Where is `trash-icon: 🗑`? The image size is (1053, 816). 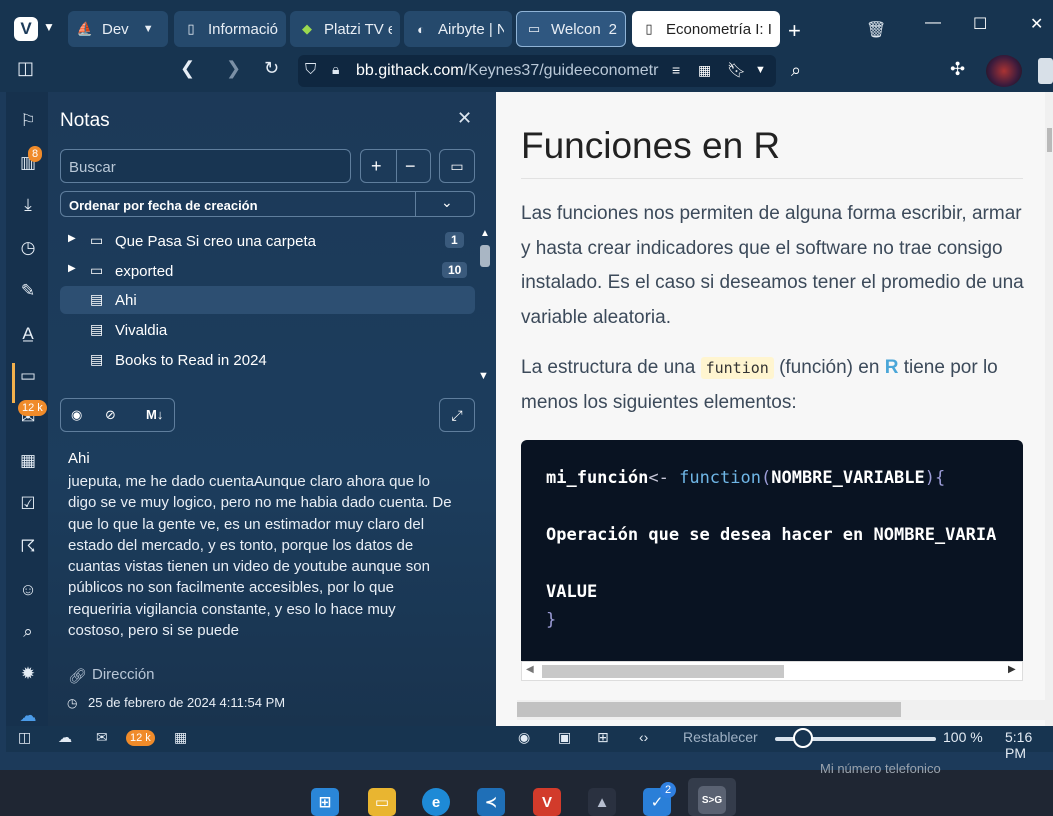 trash-icon: 🗑 is located at coordinates (876, 30).